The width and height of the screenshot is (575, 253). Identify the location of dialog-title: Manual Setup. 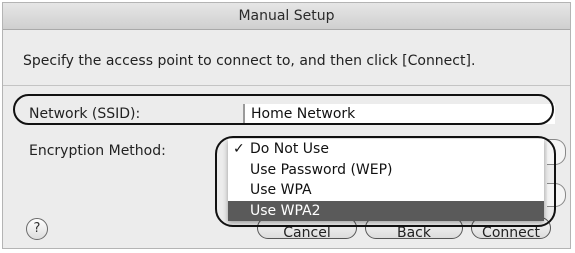
(286, 16).